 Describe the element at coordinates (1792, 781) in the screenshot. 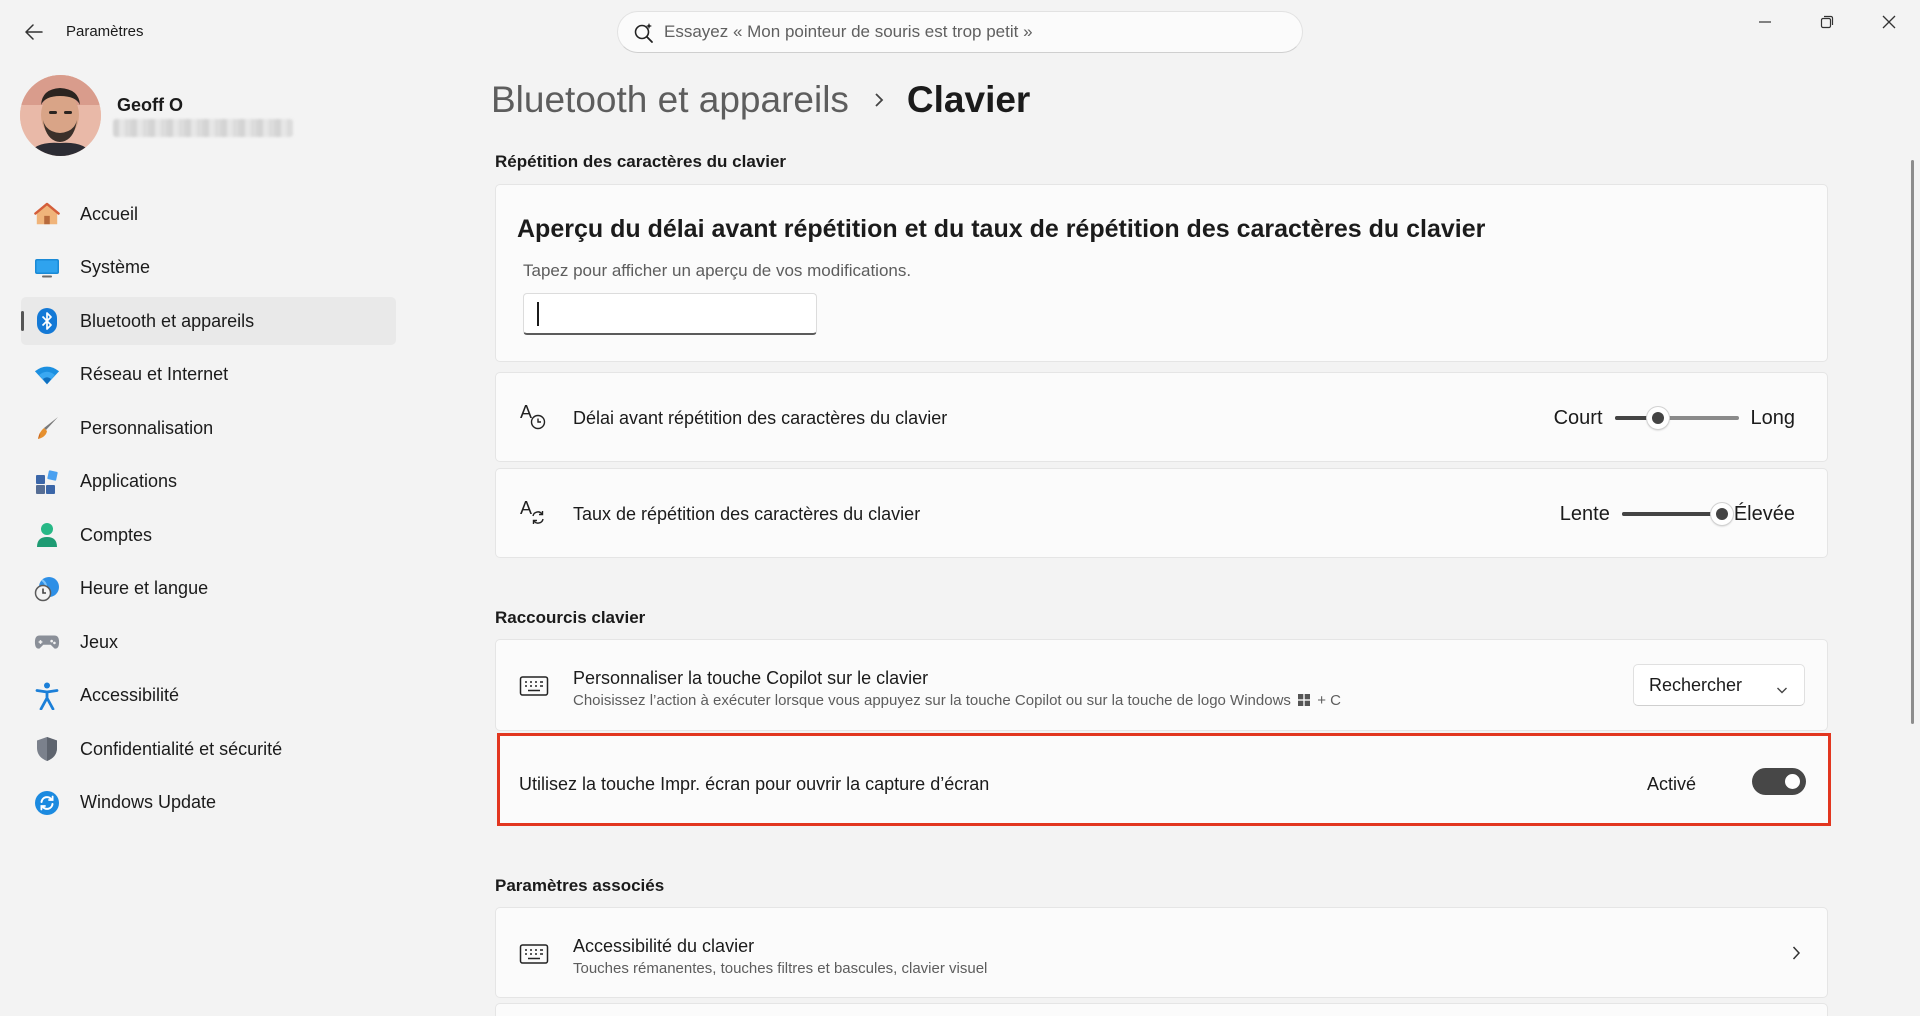

I see `toggle-knob` at that location.